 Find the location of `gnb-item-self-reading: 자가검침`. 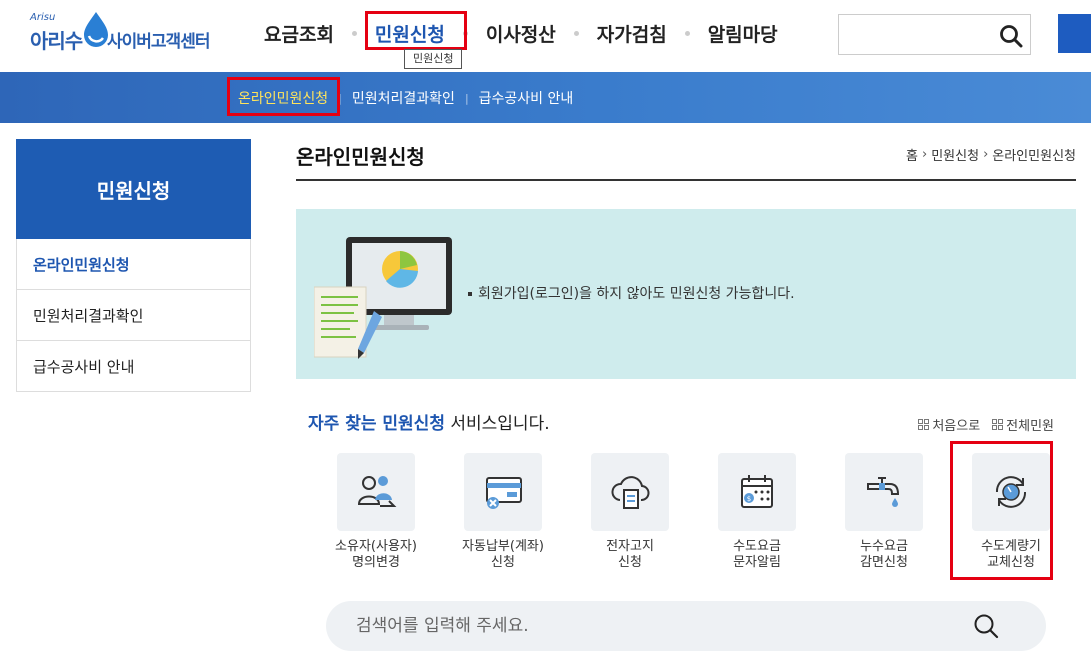

gnb-item-self-reading: 자가검침 is located at coordinates (632, 33).